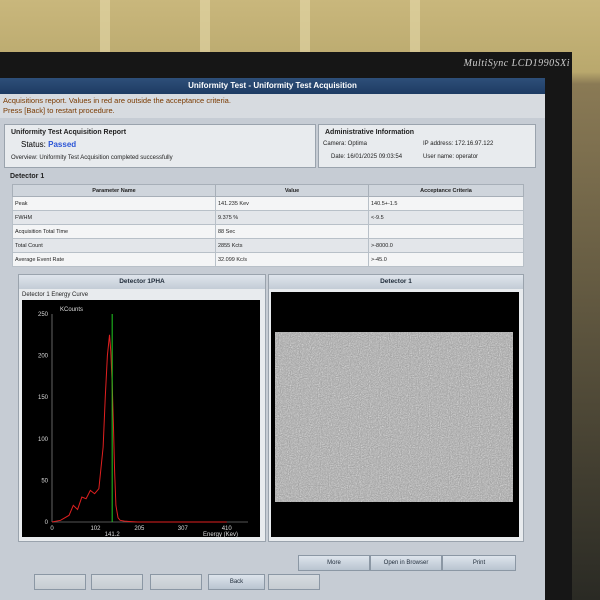 This screenshot has height=600, width=600. What do you see at coordinates (345, 144) in the screenshot?
I see `admin-camera: Camera: Optima` at bounding box center [345, 144].